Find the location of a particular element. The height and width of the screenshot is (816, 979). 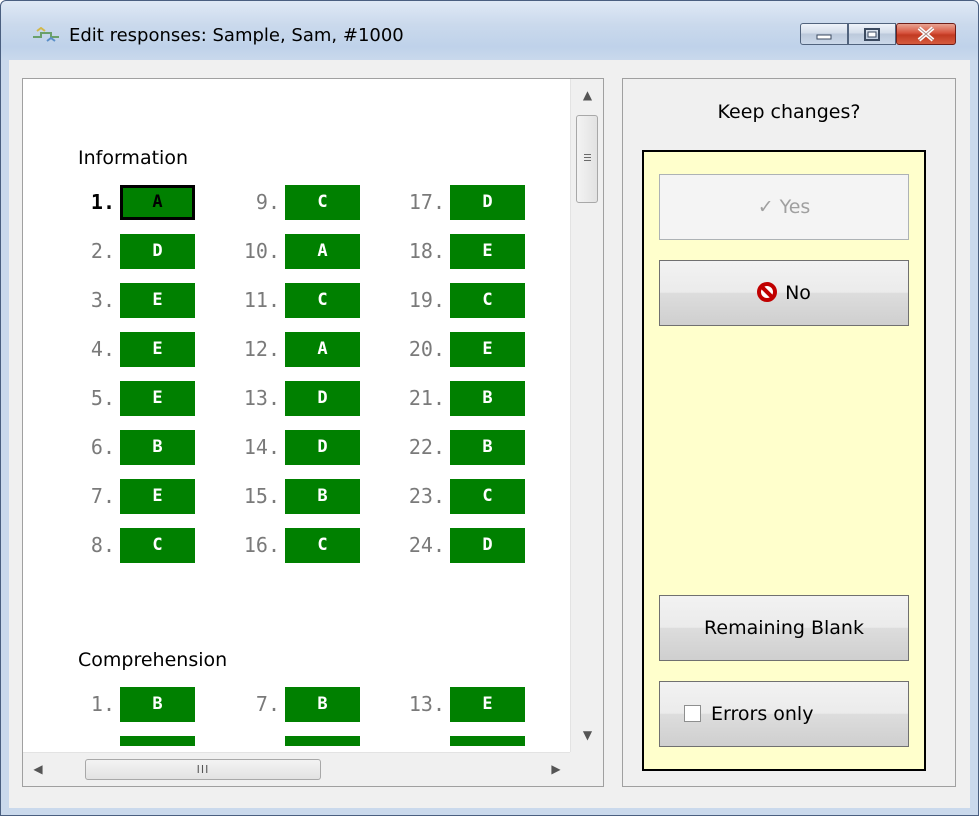

errors-only-checkbox is located at coordinates (692, 713).